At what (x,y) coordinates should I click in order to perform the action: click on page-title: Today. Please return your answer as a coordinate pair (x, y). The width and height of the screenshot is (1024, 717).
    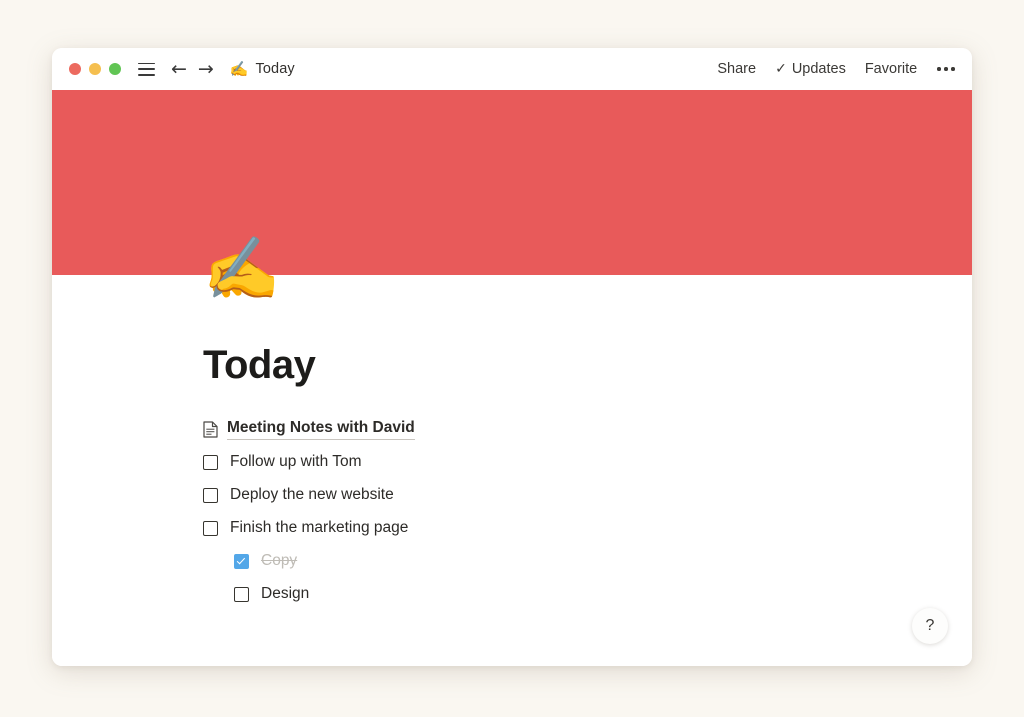
    Looking at the image, I should click on (587, 365).